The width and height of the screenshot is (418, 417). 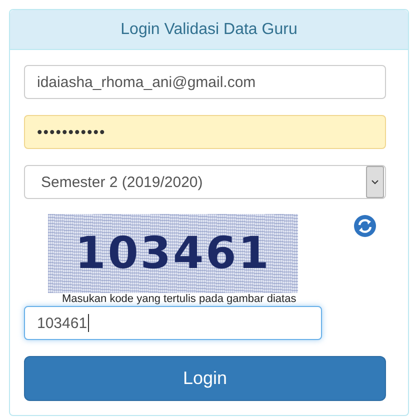 I want to click on login-button: Login, so click(x=205, y=378).